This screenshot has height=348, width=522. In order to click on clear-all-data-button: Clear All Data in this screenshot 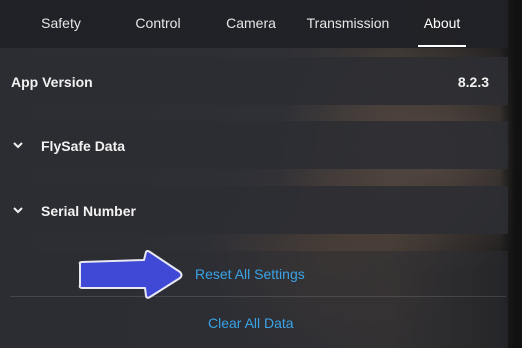, I will do `click(251, 323)`.